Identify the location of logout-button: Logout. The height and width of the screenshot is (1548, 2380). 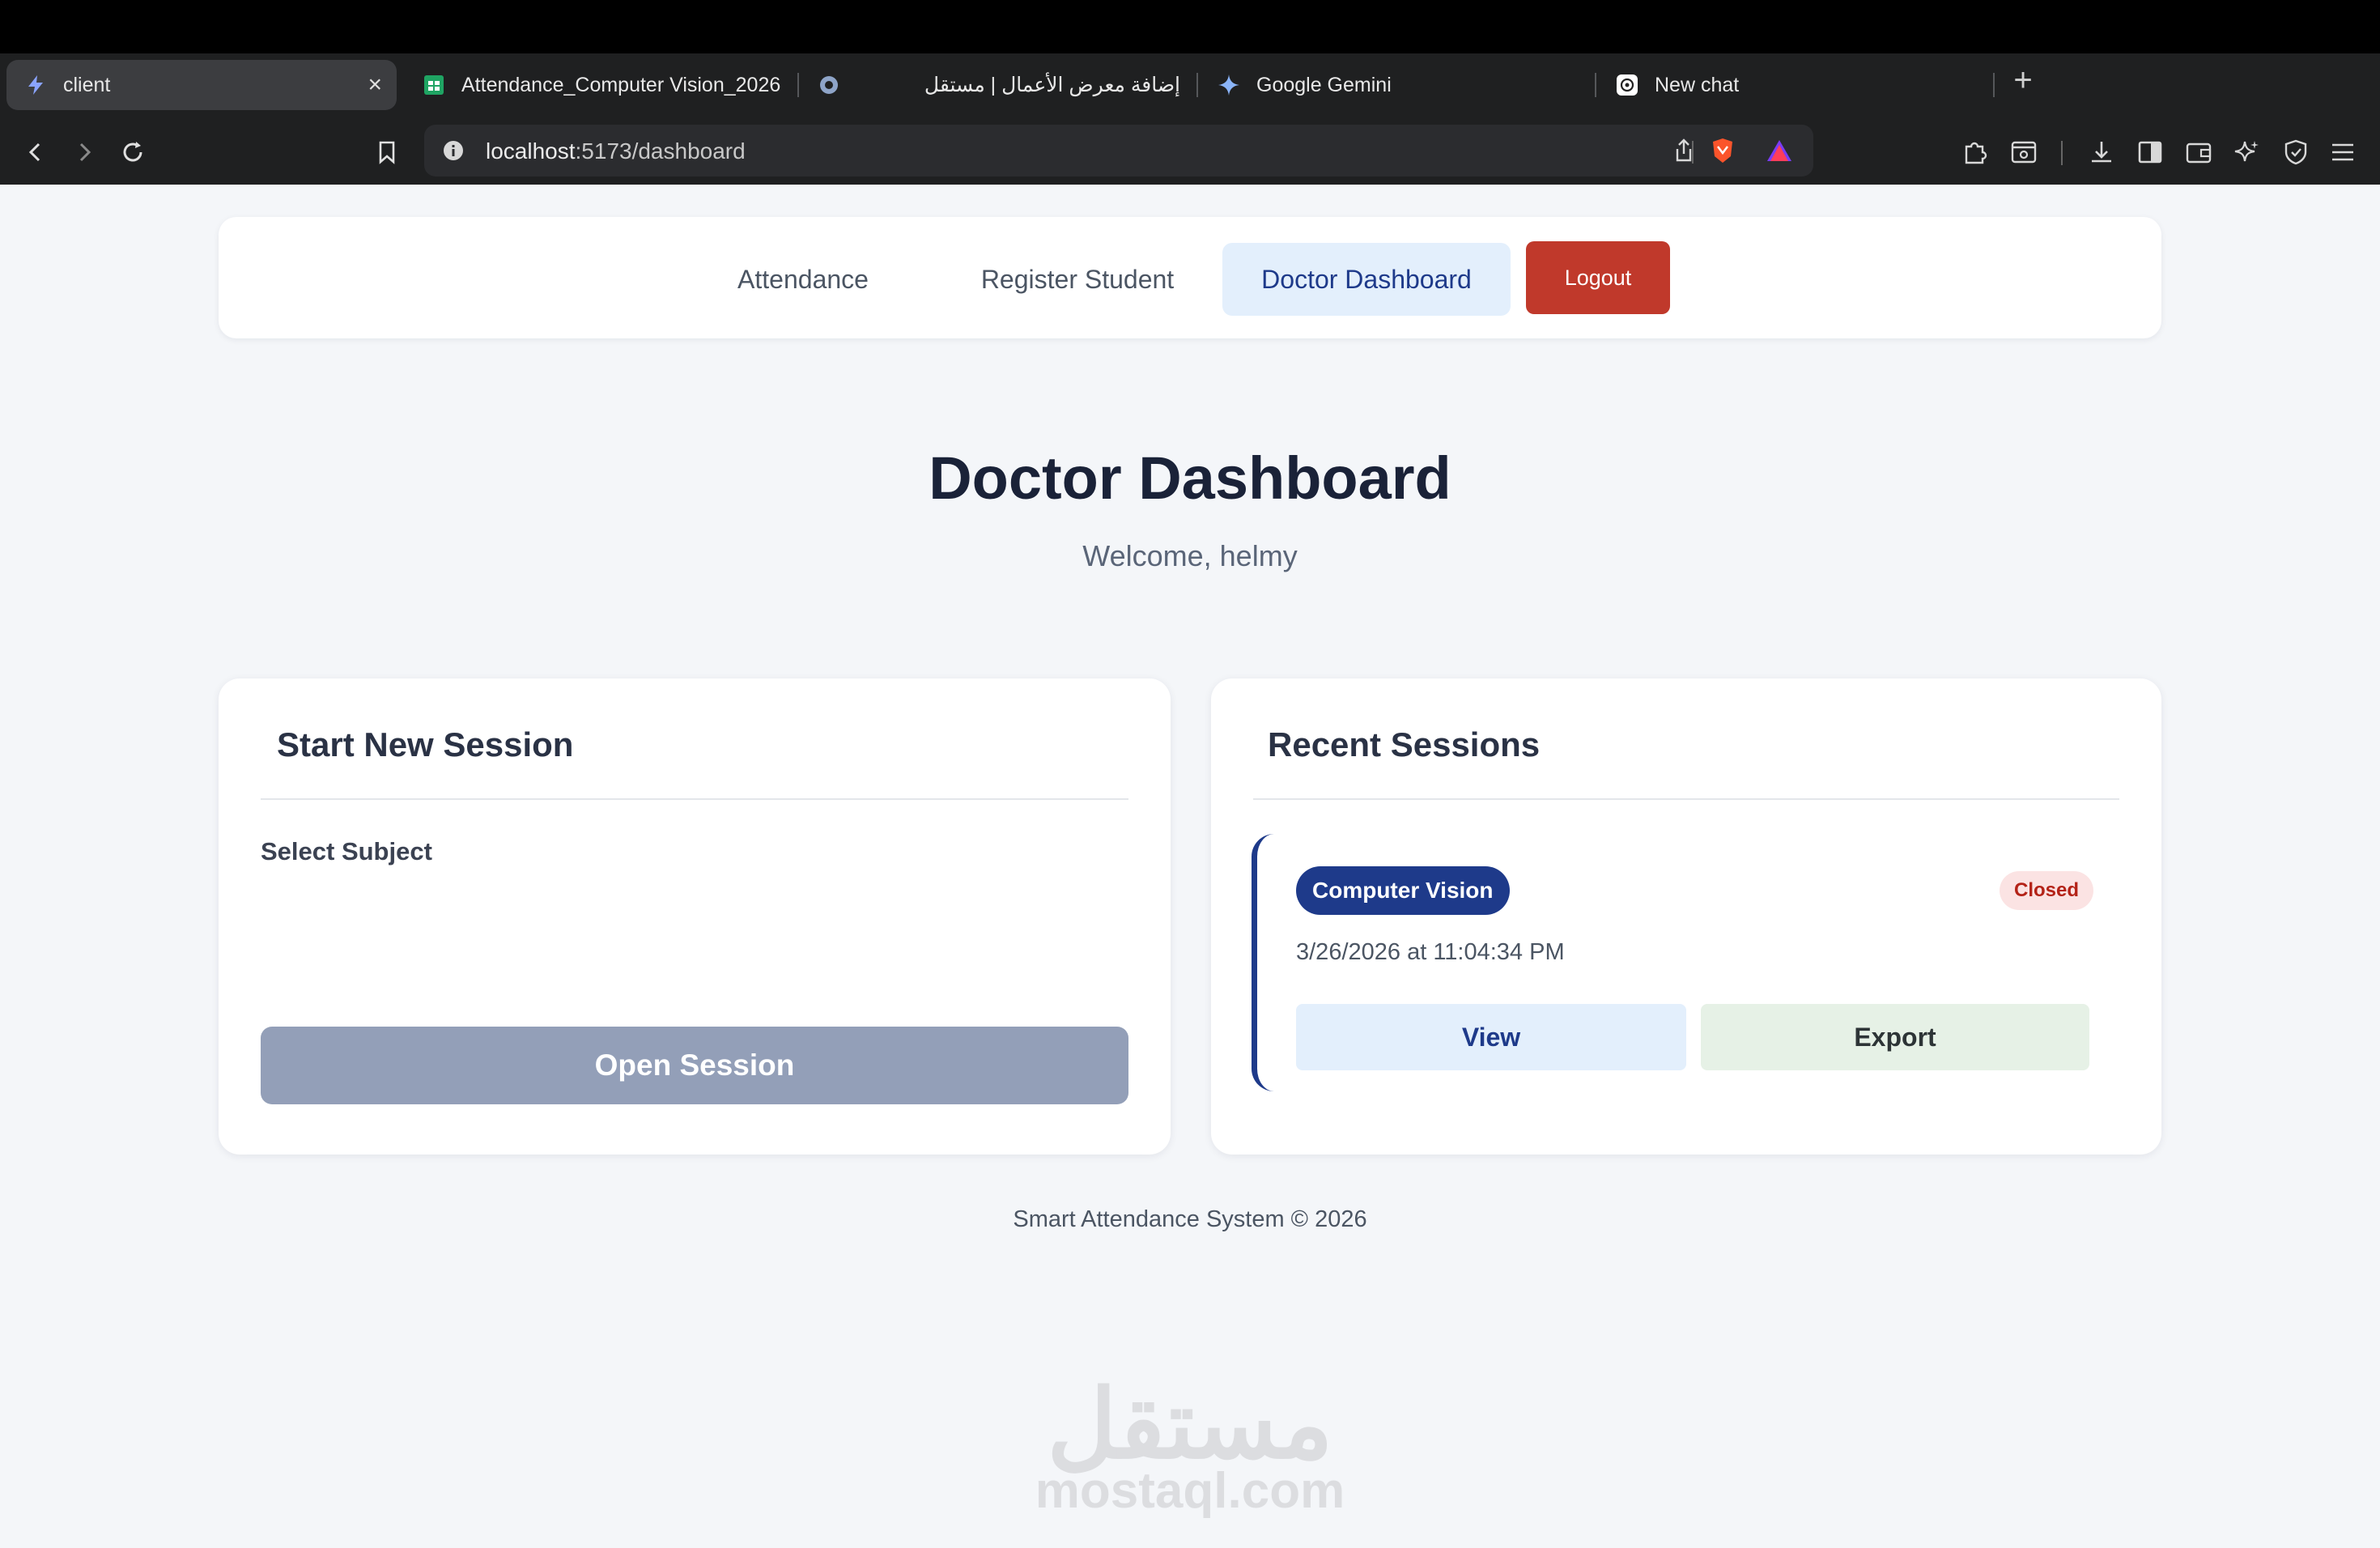
(1598, 277).